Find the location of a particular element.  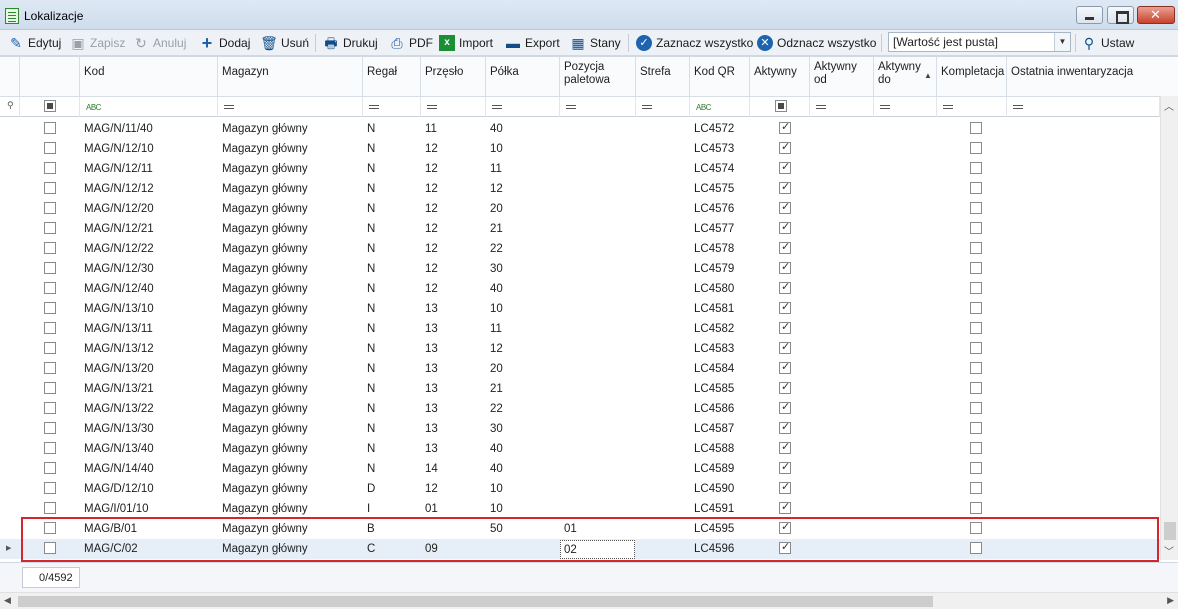

horizontal-scrollbar: ◀ ▶ is located at coordinates (589, 600).